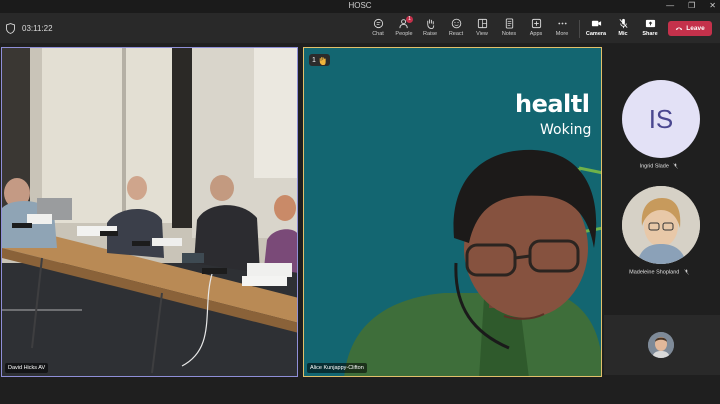  Describe the element at coordinates (679, 29) in the screenshot. I see `hang-up-icon` at that location.